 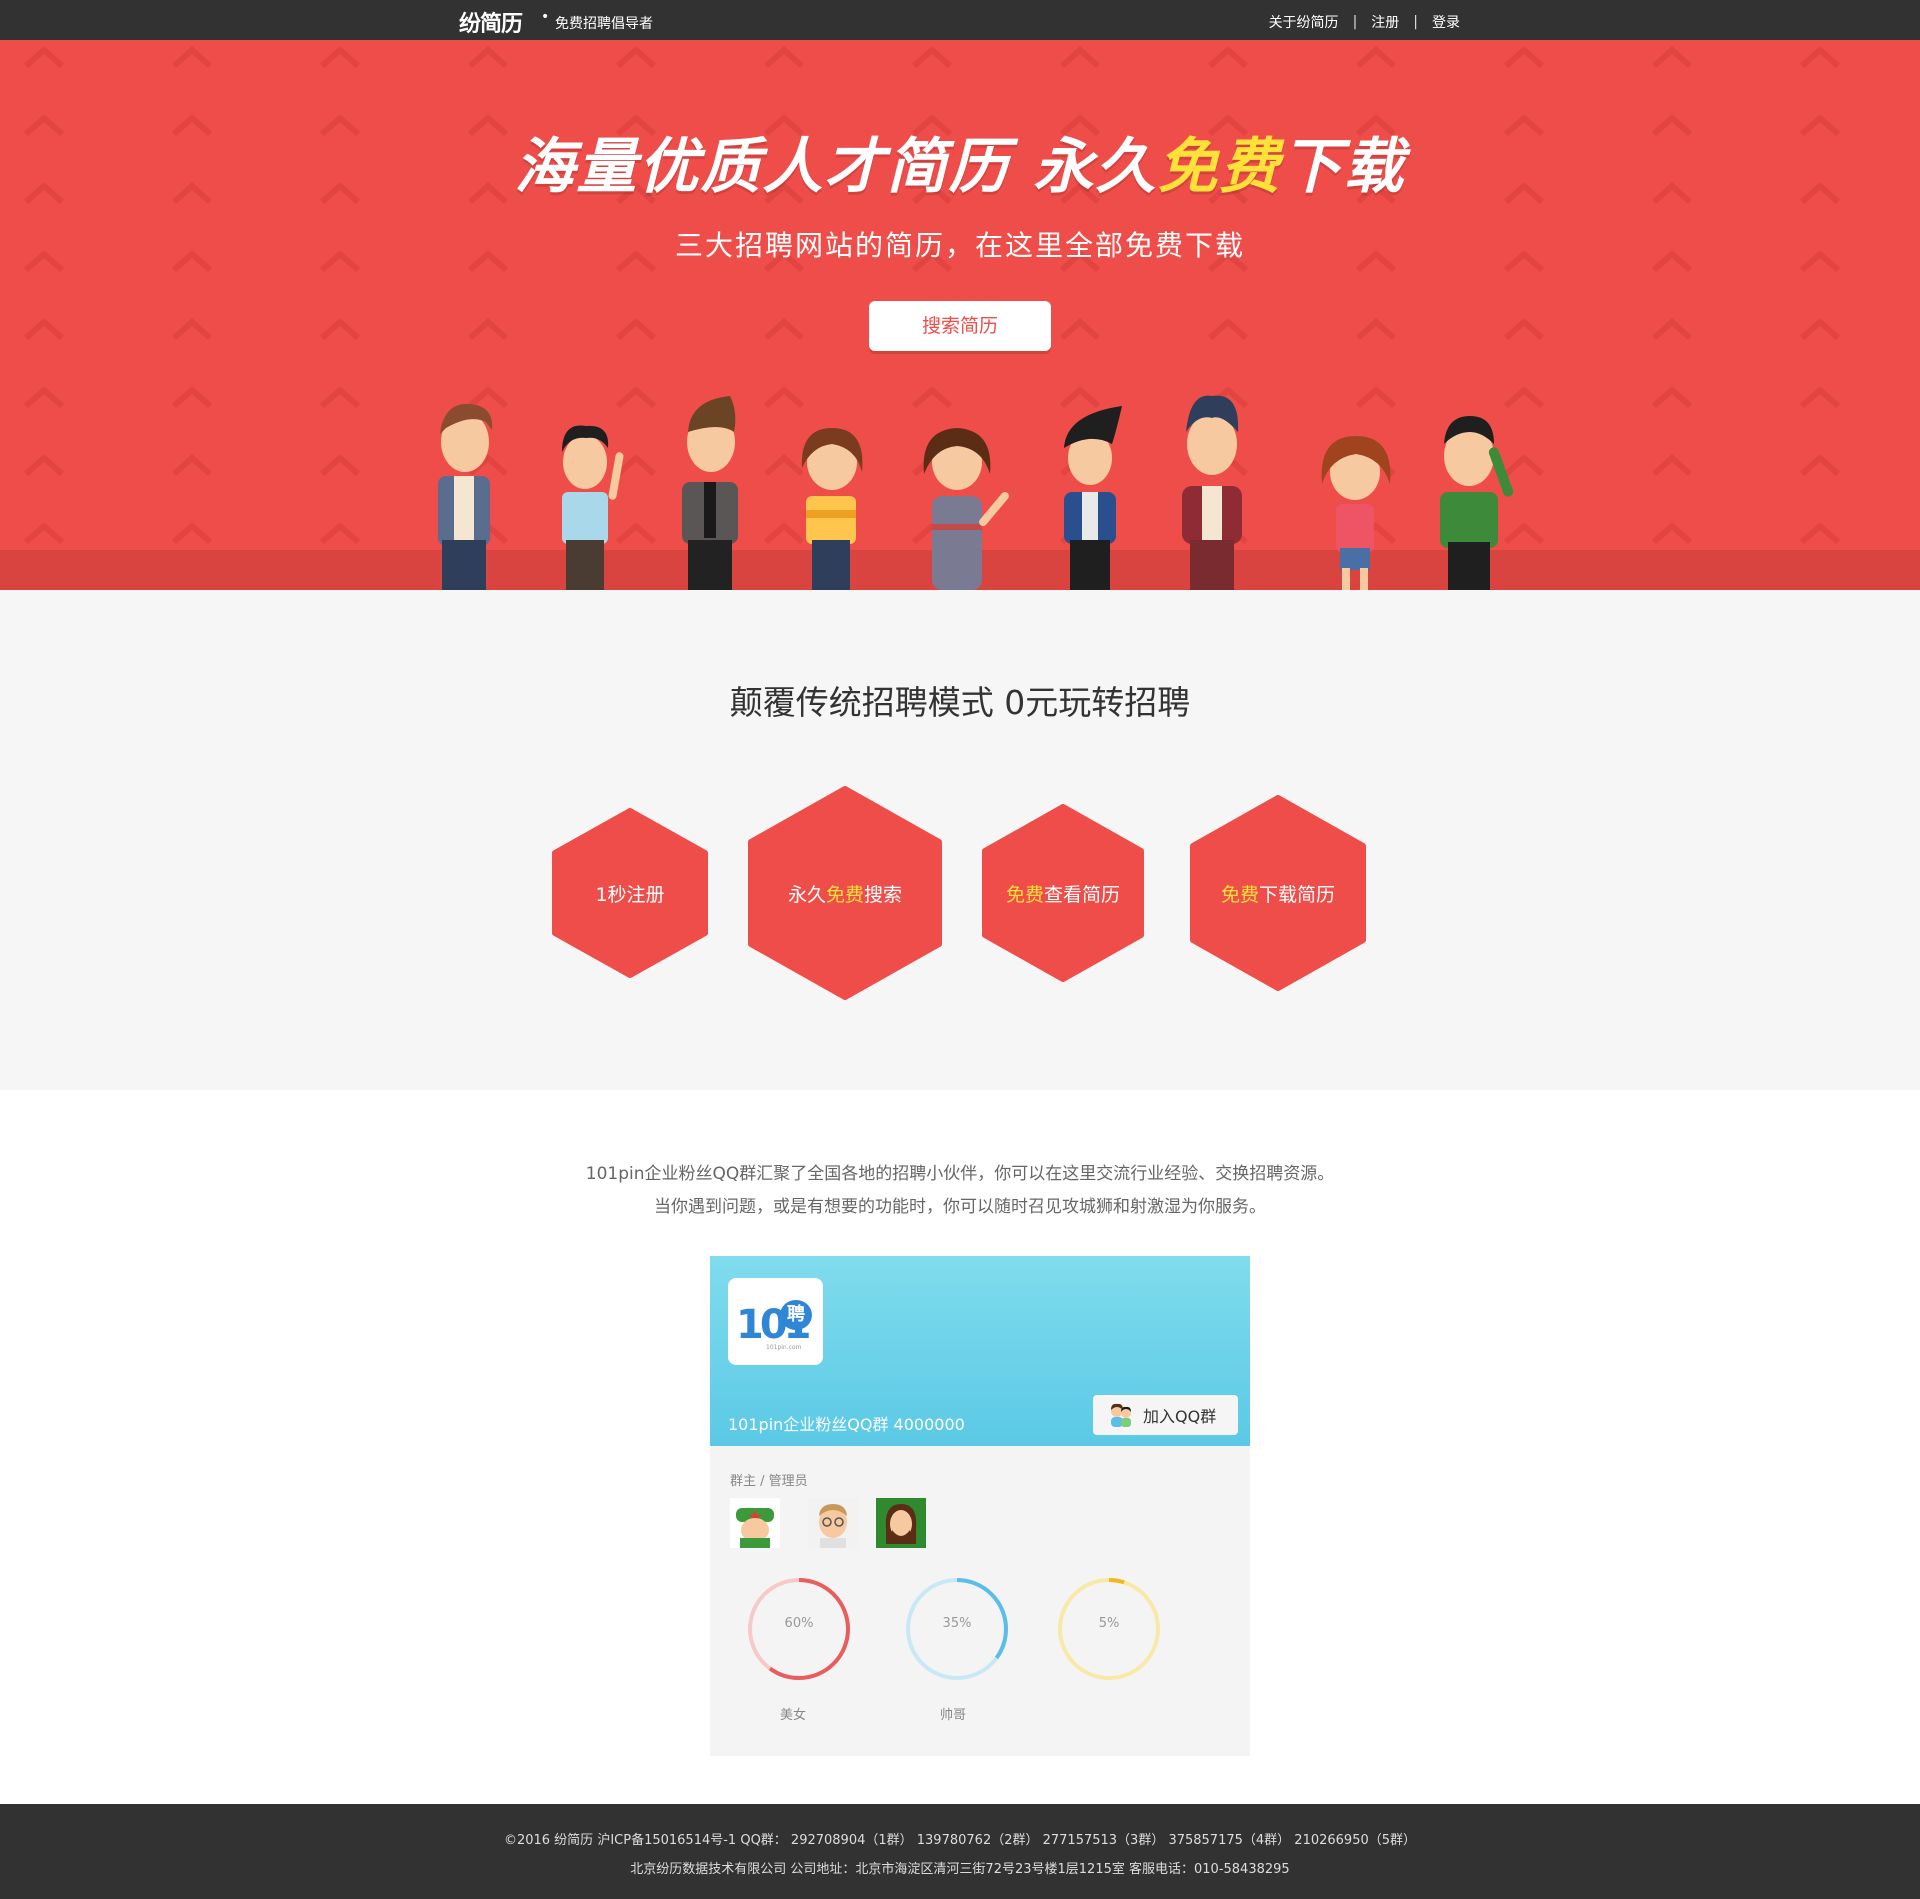 I want to click on stat-ring-handsome: 35%, so click(x=957, y=1629).